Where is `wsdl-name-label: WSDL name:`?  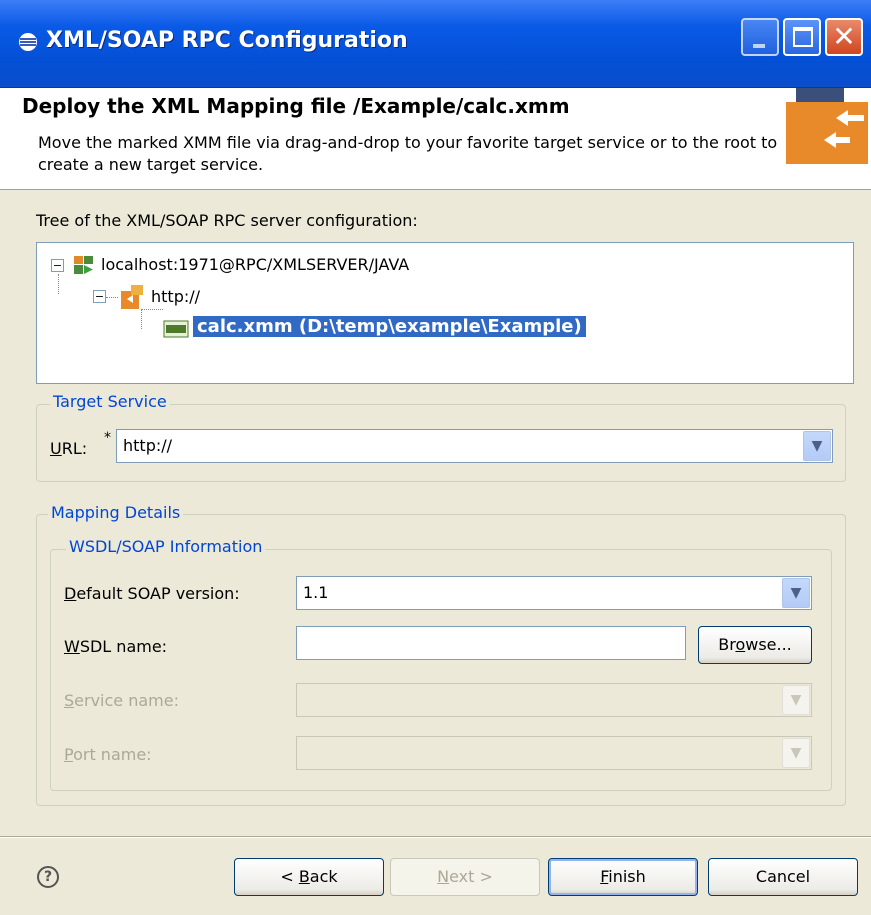 wsdl-name-label: WSDL name: is located at coordinates (116, 646).